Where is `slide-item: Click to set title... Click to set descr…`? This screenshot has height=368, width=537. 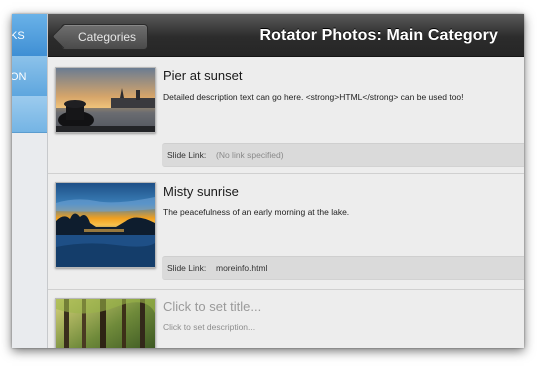 slide-item: Click to set title... Click to set descr… is located at coordinates (286, 319).